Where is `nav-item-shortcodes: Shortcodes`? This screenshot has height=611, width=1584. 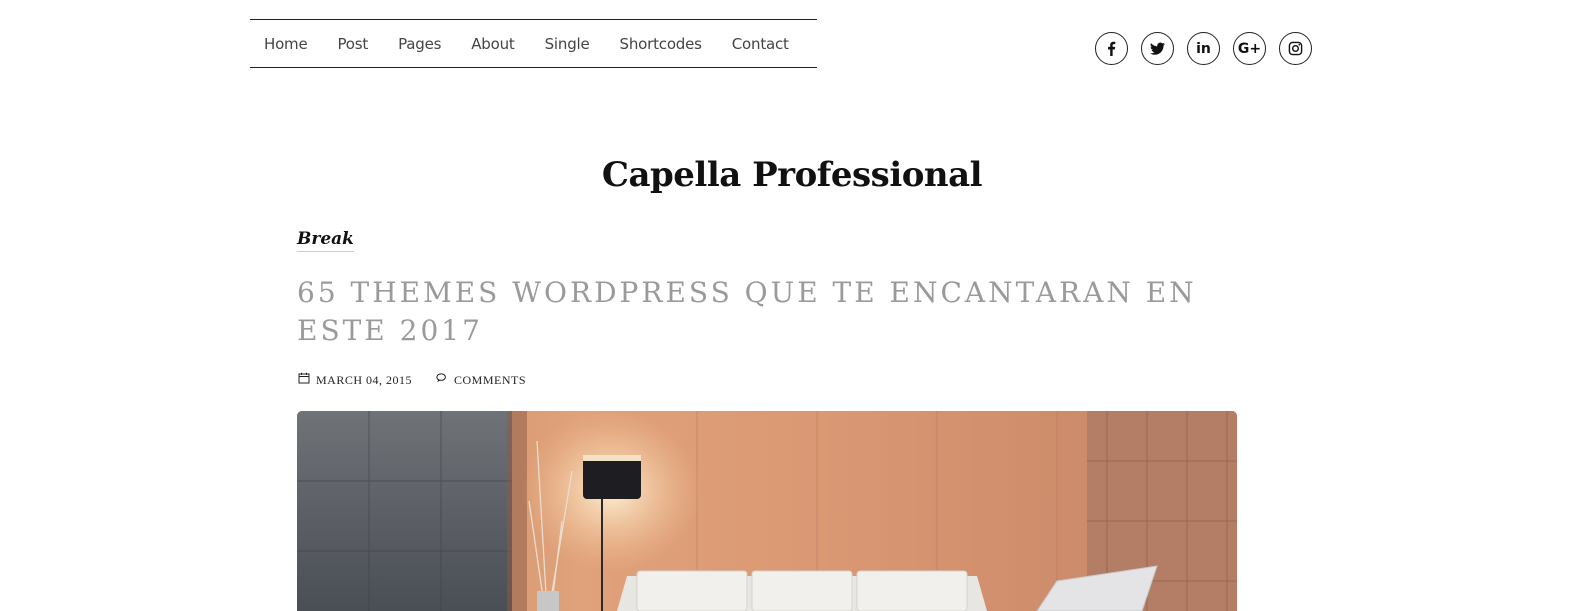
nav-item-shortcodes: Shortcodes is located at coordinates (661, 44).